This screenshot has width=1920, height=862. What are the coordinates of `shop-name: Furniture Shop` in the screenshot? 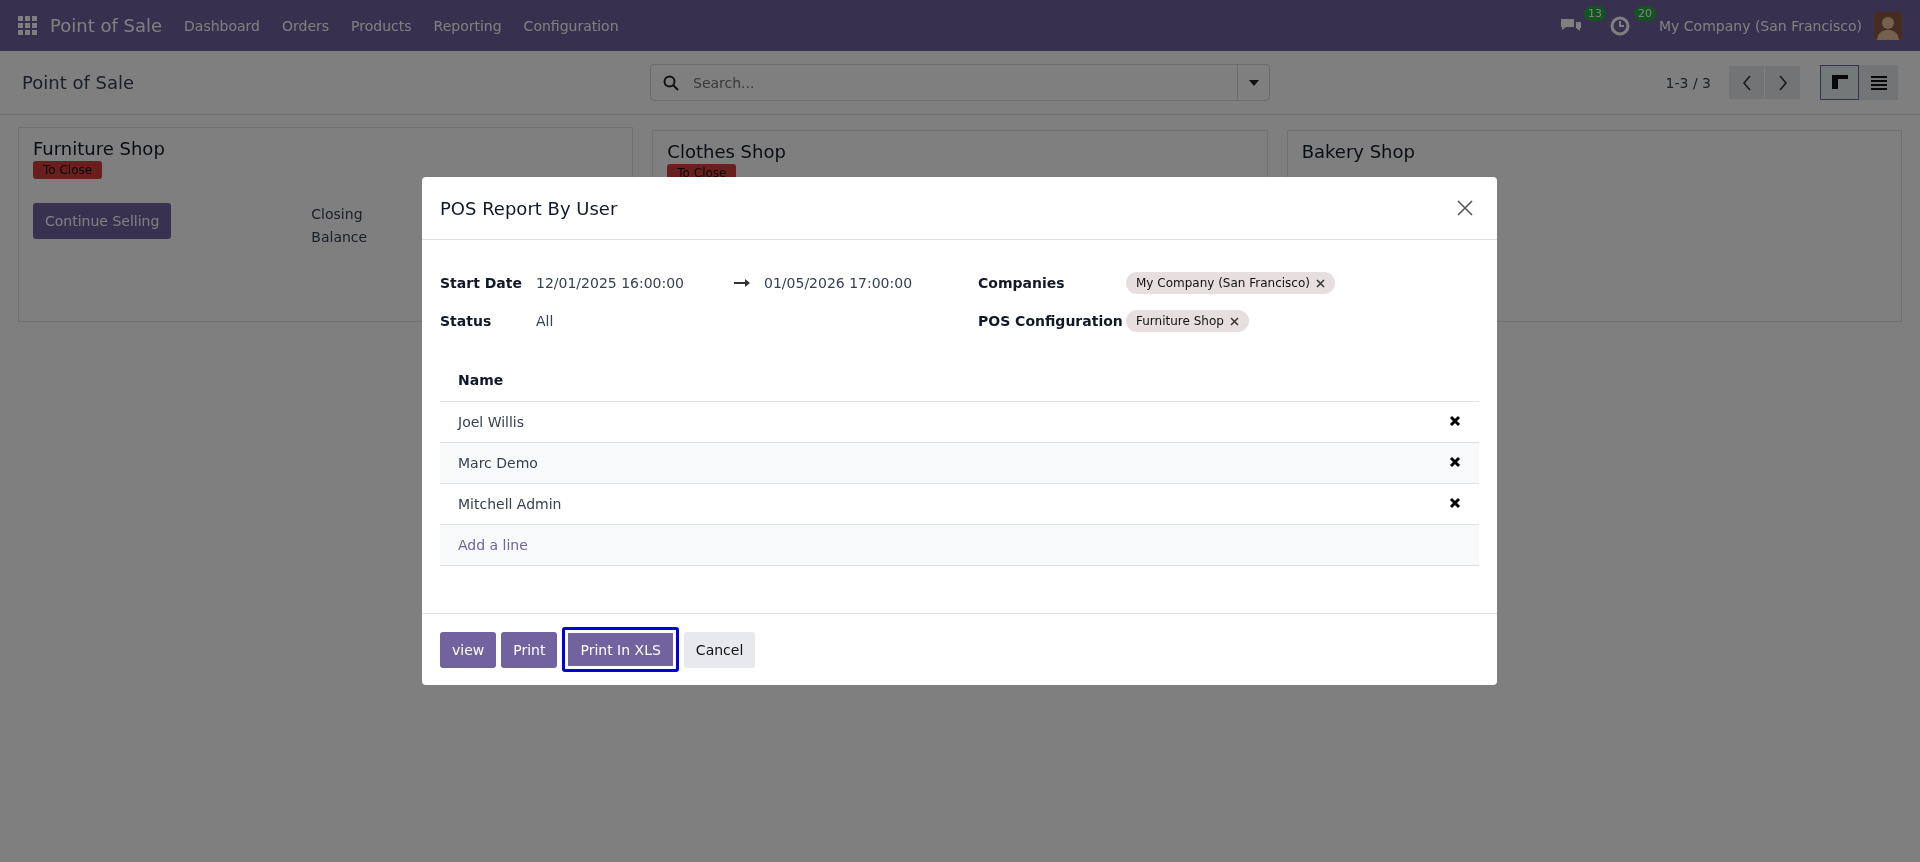 It's located at (99, 148).